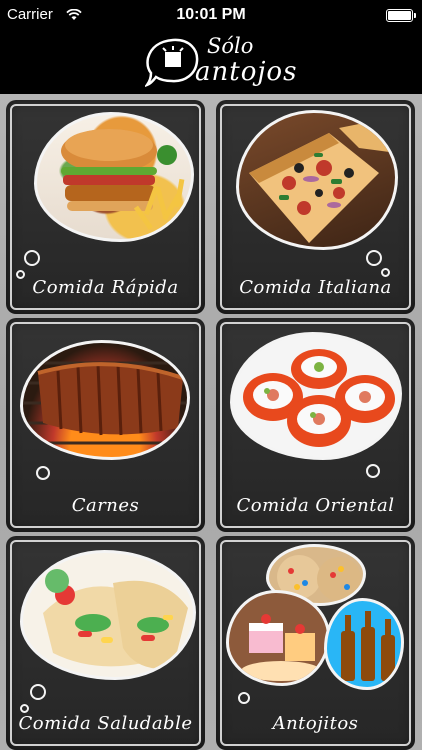 This screenshot has height=750, width=422. I want to click on category-tile-comida-oriental: Comida Oriental, so click(315, 425).